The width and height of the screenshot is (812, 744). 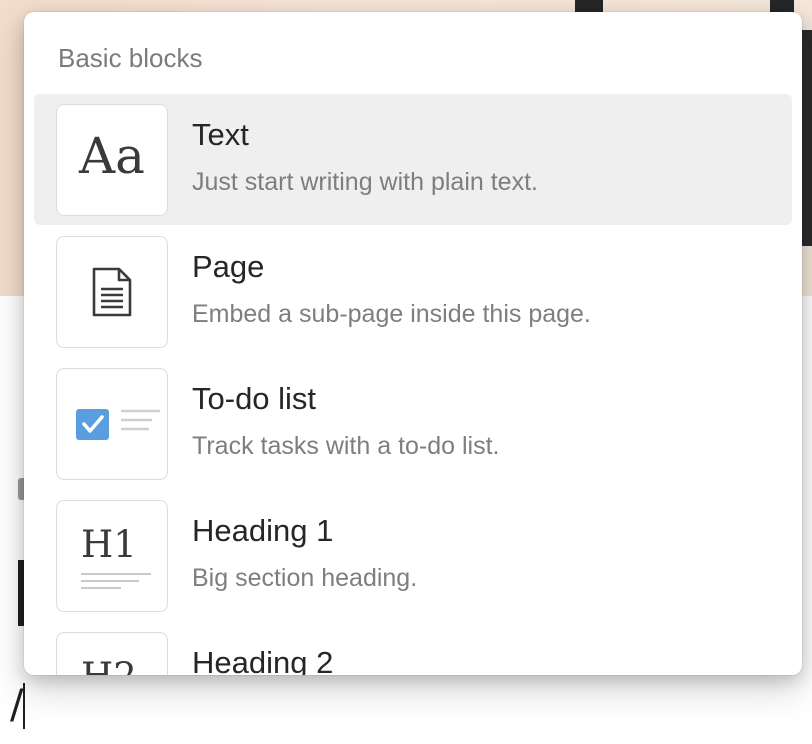 What do you see at coordinates (391, 314) in the screenshot?
I see `menu-item-description: Embed a sub-page inside this page.` at bounding box center [391, 314].